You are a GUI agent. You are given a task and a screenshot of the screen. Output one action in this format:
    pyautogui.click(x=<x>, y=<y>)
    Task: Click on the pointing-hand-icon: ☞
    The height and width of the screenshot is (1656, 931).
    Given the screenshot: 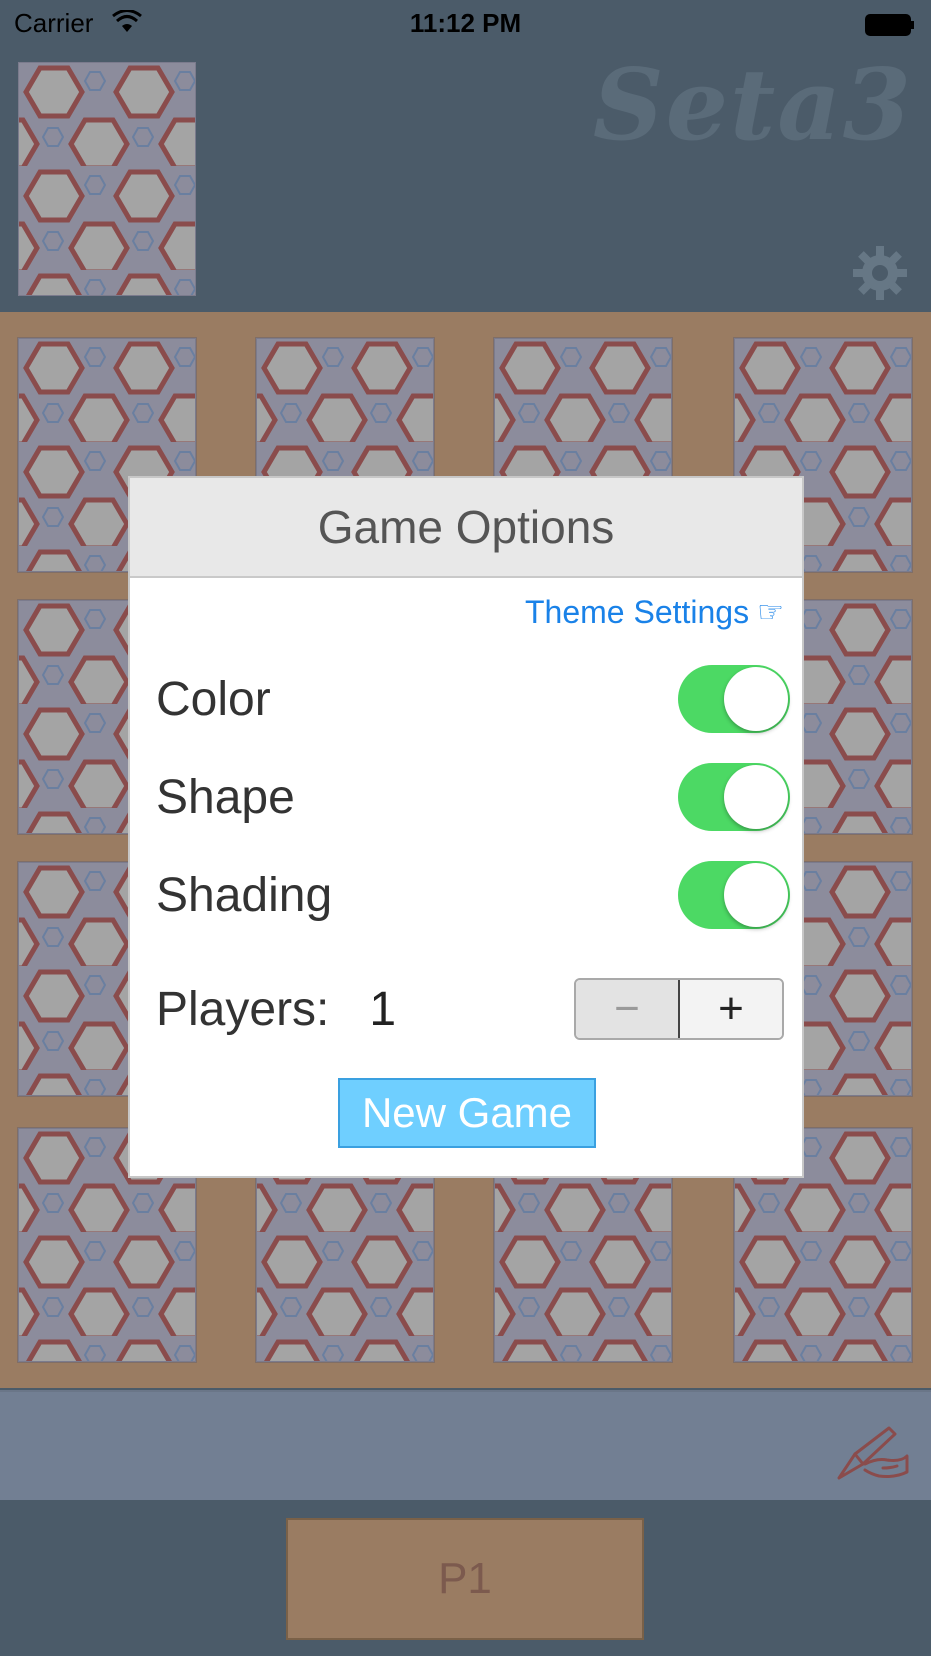 What is the action you would take?
    pyautogui.click(x=770, y=612)
    